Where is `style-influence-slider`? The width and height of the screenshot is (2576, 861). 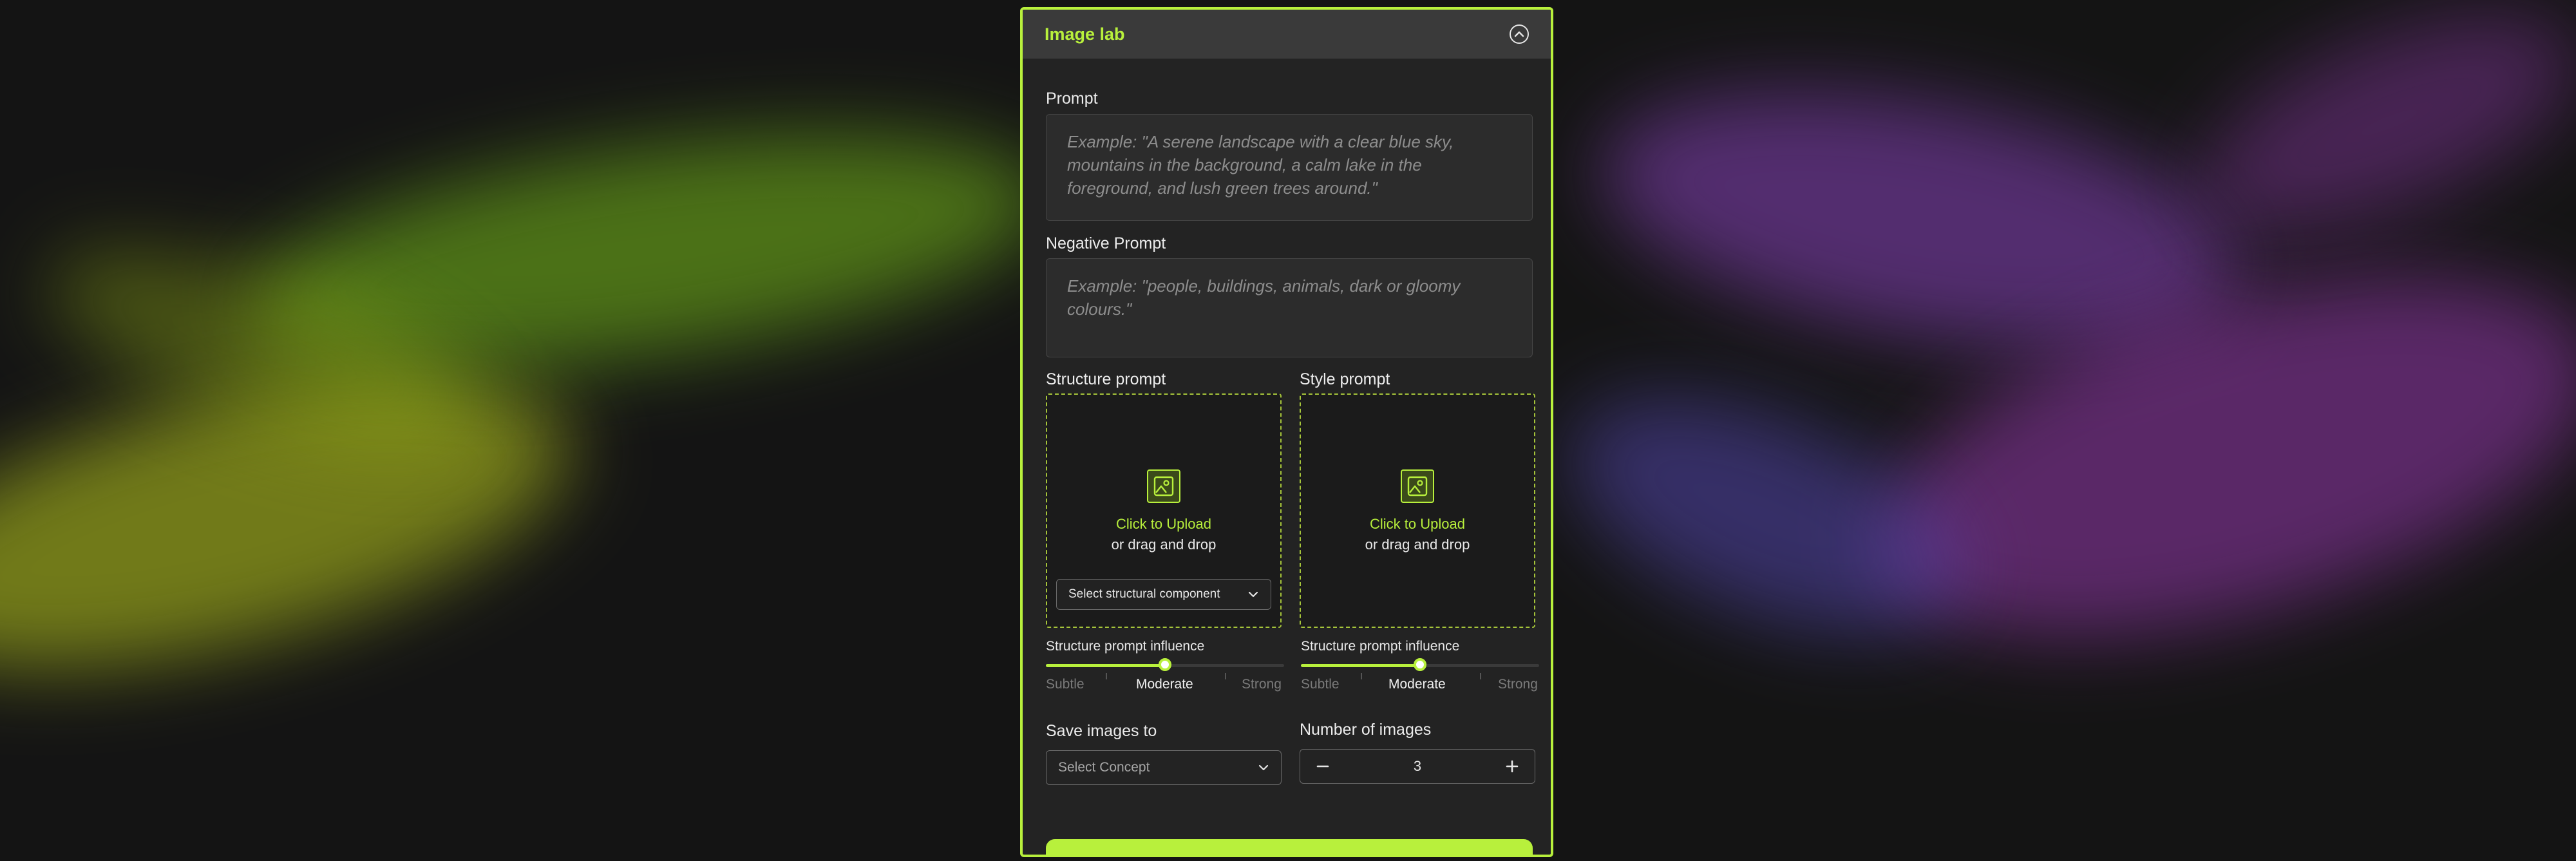
style-influence-slider is located at coordinates (1420, 668).